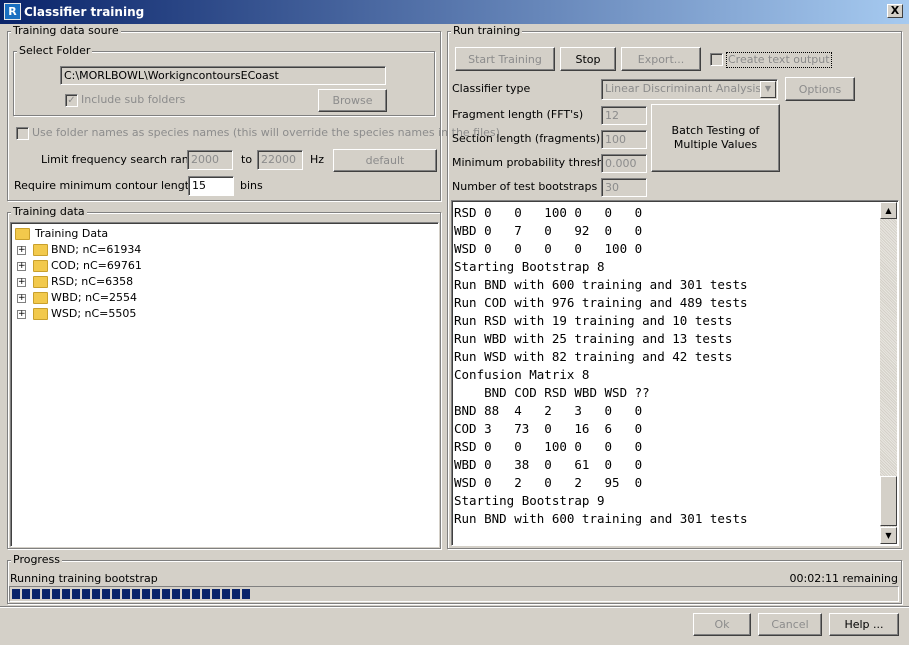 Image resolution: width=909 pixels, height=645 pixels. Describe the element at coordinates (552, 392) in the screenshot. I see `console-line: BND COD RSD WBD WSD ??` at that location.